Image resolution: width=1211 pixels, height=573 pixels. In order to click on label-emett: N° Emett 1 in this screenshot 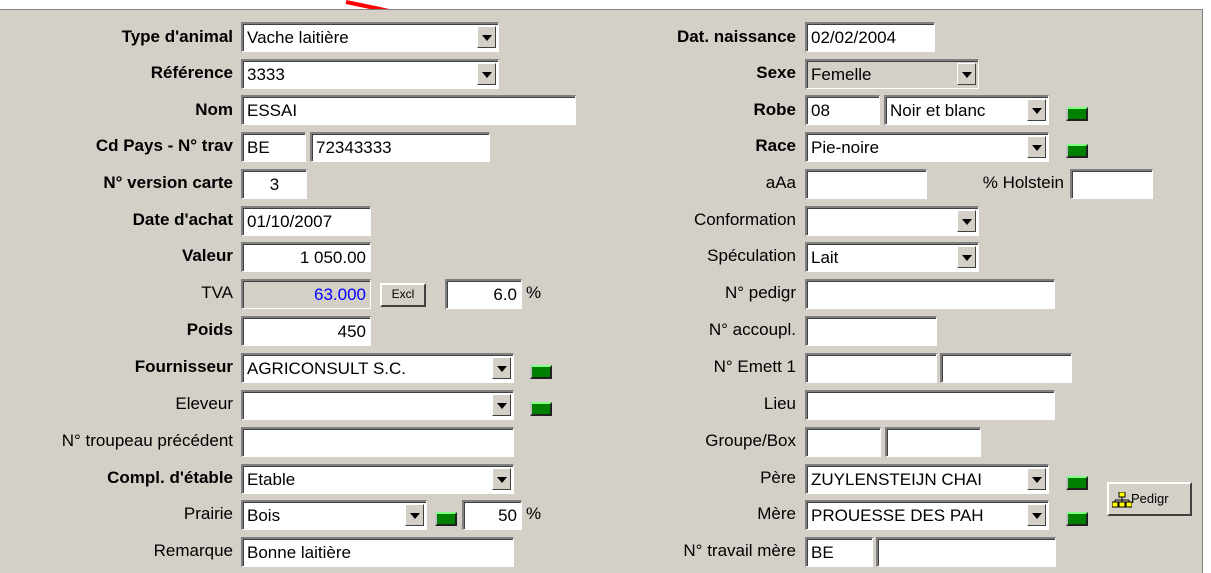, I will do `click(754, 366)`.